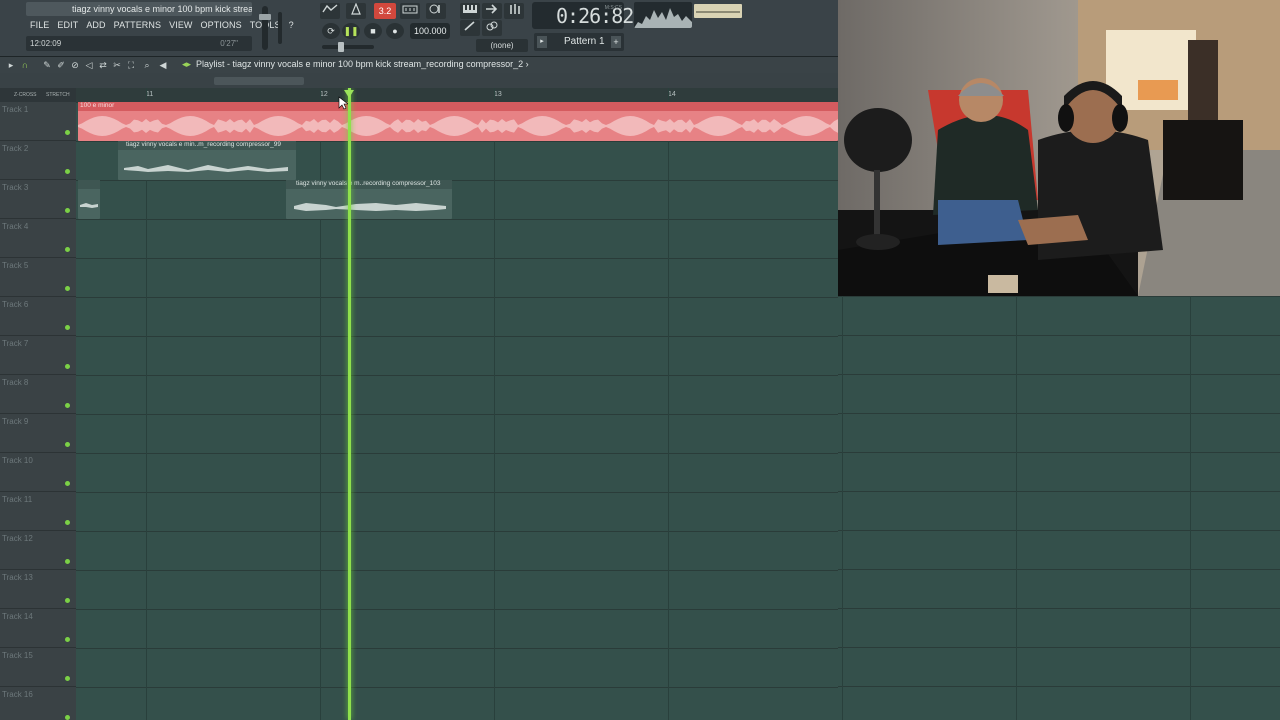  I want to click on select-tool-icon: ⛶, so click(131, 65).